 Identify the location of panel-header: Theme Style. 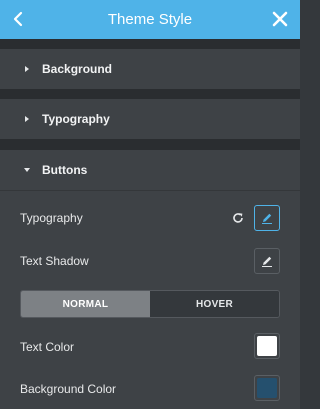
(150, 19).